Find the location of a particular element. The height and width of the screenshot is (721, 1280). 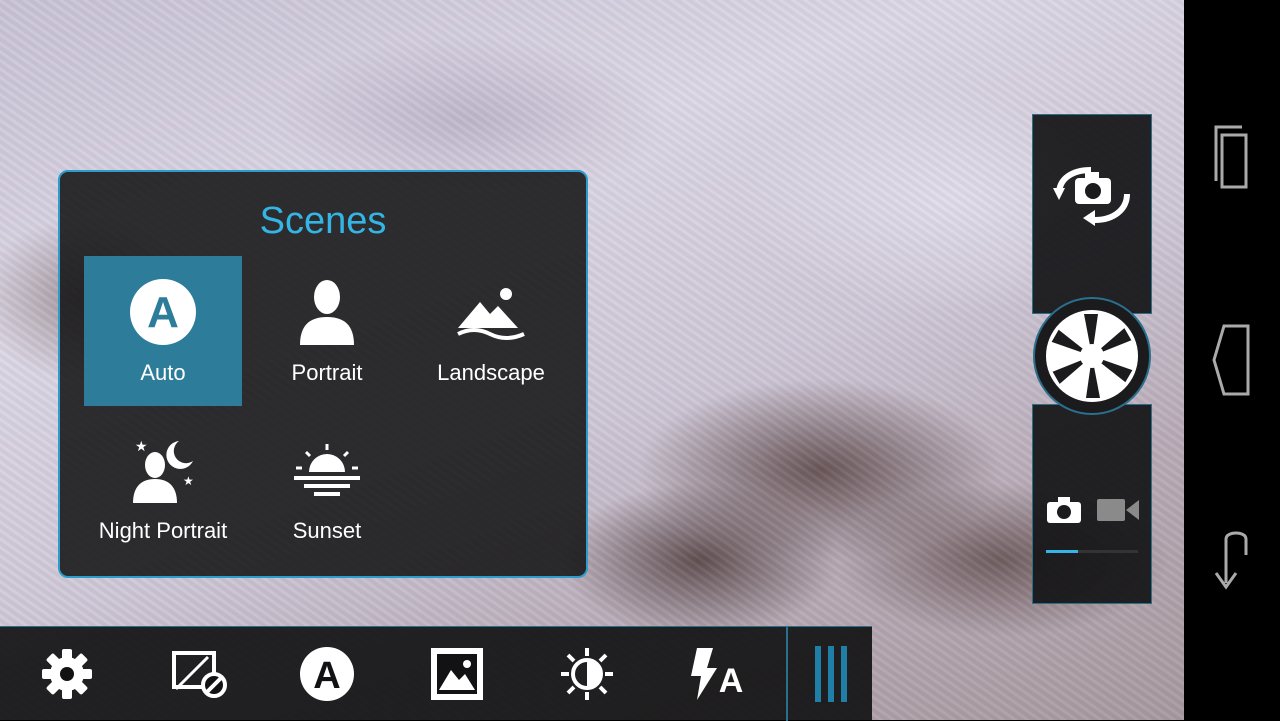

scene-label: Auto is located at coordinates (163, 372).